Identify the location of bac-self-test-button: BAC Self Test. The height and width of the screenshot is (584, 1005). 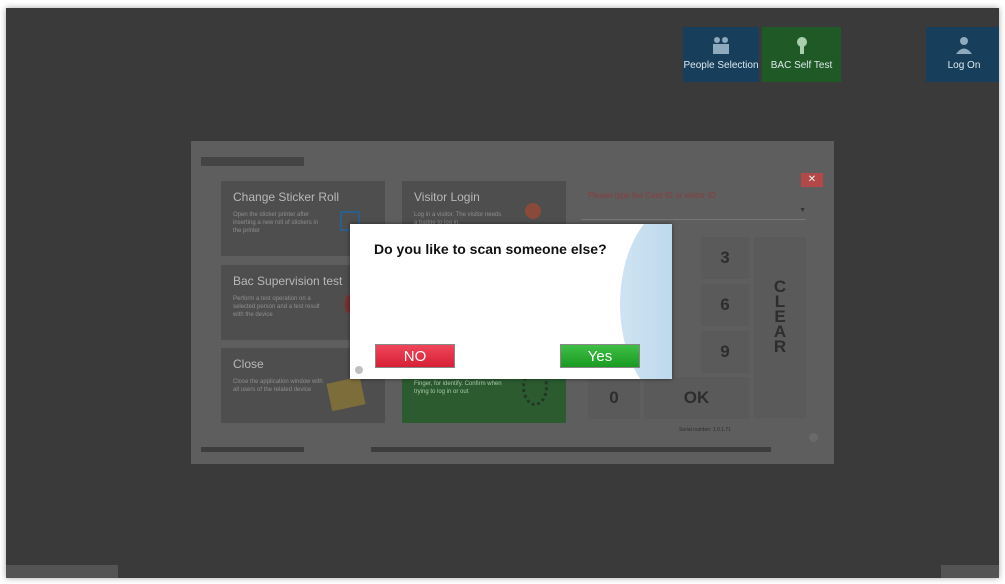
(801, 54).